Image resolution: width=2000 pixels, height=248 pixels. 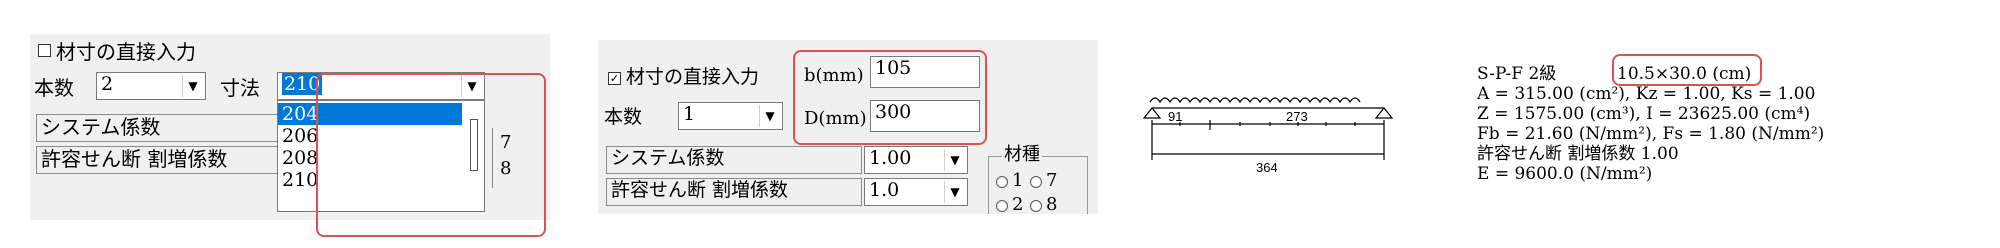 What do you see at coordinates (614, 78) in the screenshot?
I see `direct-input-checkbox: ✓` at bounding box center [614, 78].